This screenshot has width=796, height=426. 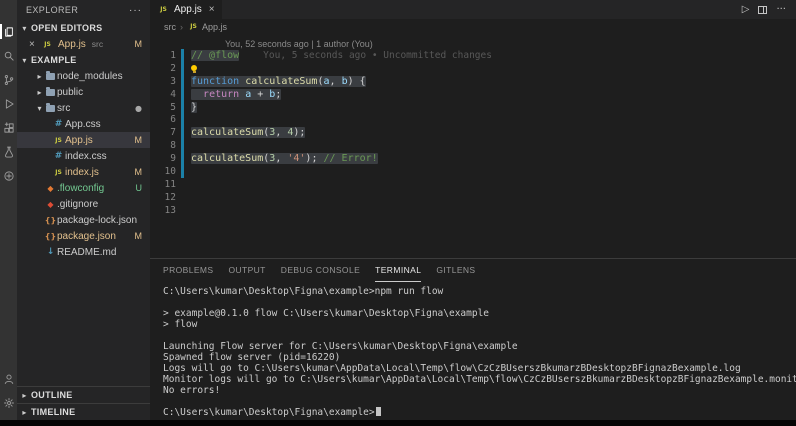 What do you see at coordinates (83, 60) in the screenshot?
I see `project-section-header: ▾ EXAMPLE` at bounding box center [83, 60].